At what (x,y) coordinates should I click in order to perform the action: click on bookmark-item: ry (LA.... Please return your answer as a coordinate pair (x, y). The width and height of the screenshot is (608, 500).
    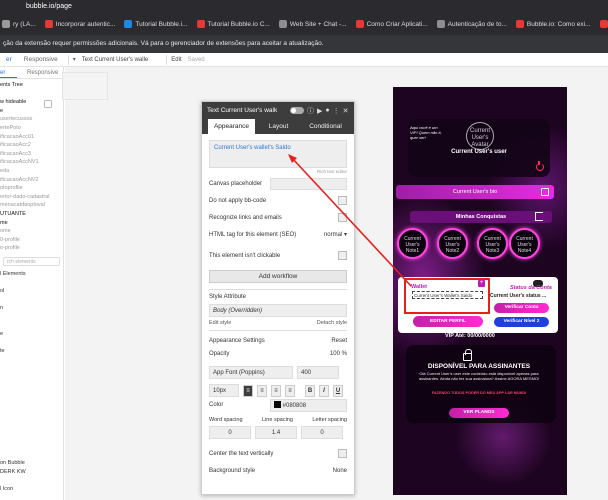
    Looking at the image, I should click on (19, 24).